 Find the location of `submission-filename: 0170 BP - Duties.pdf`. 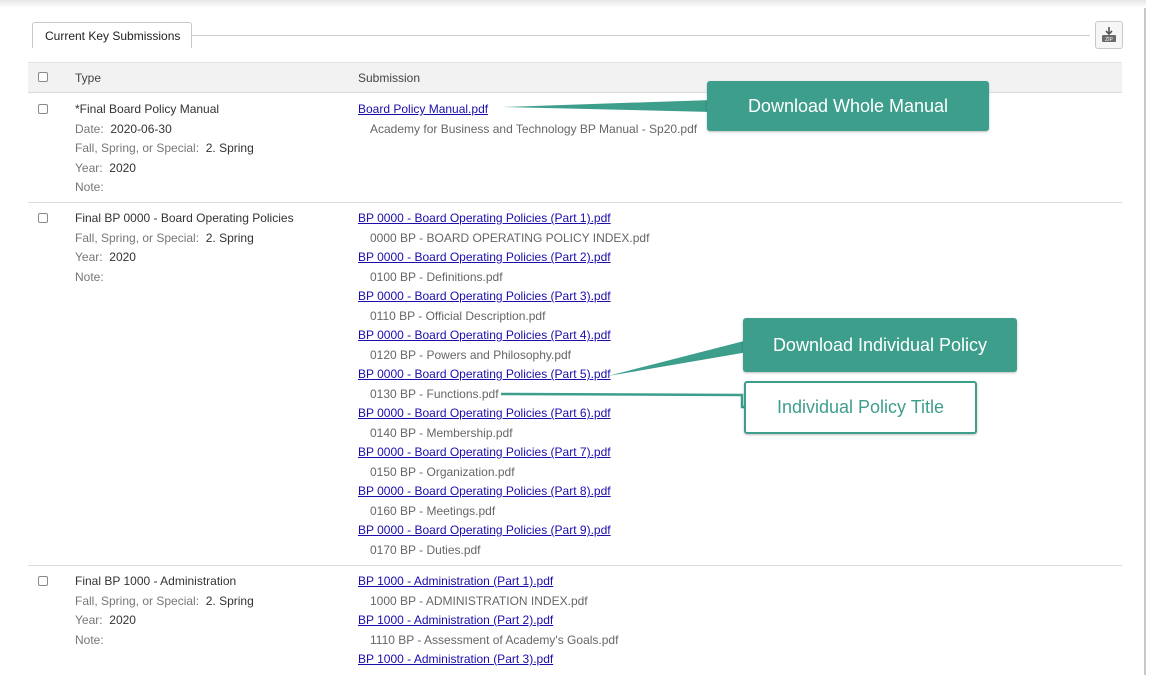

submission-filename: 0170 BP - Duties.pdf is located at coordinates (425, 549).